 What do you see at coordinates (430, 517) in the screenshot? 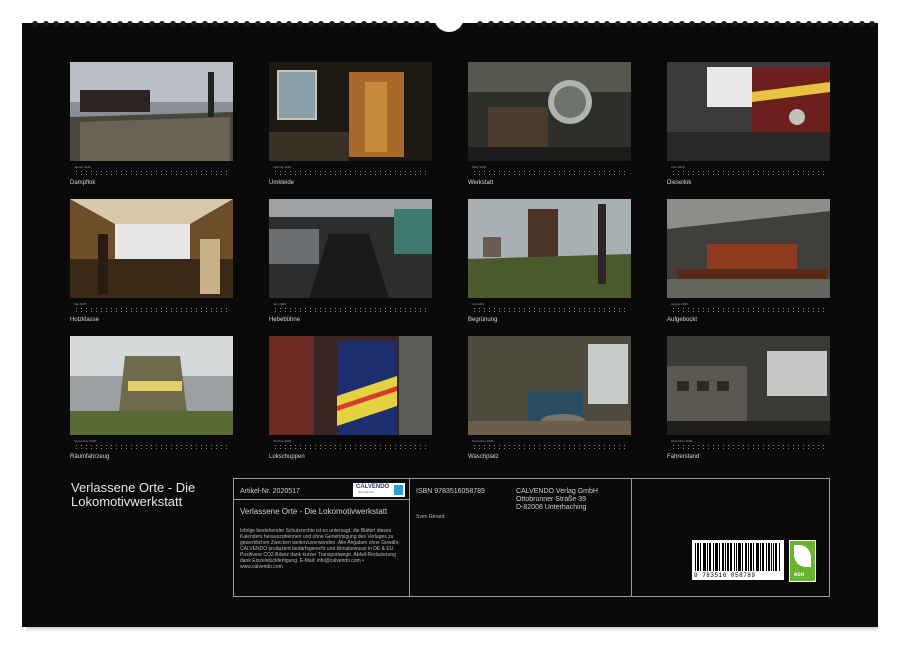
I see `author: Sven Gerard` at bounding box center [430, 517].